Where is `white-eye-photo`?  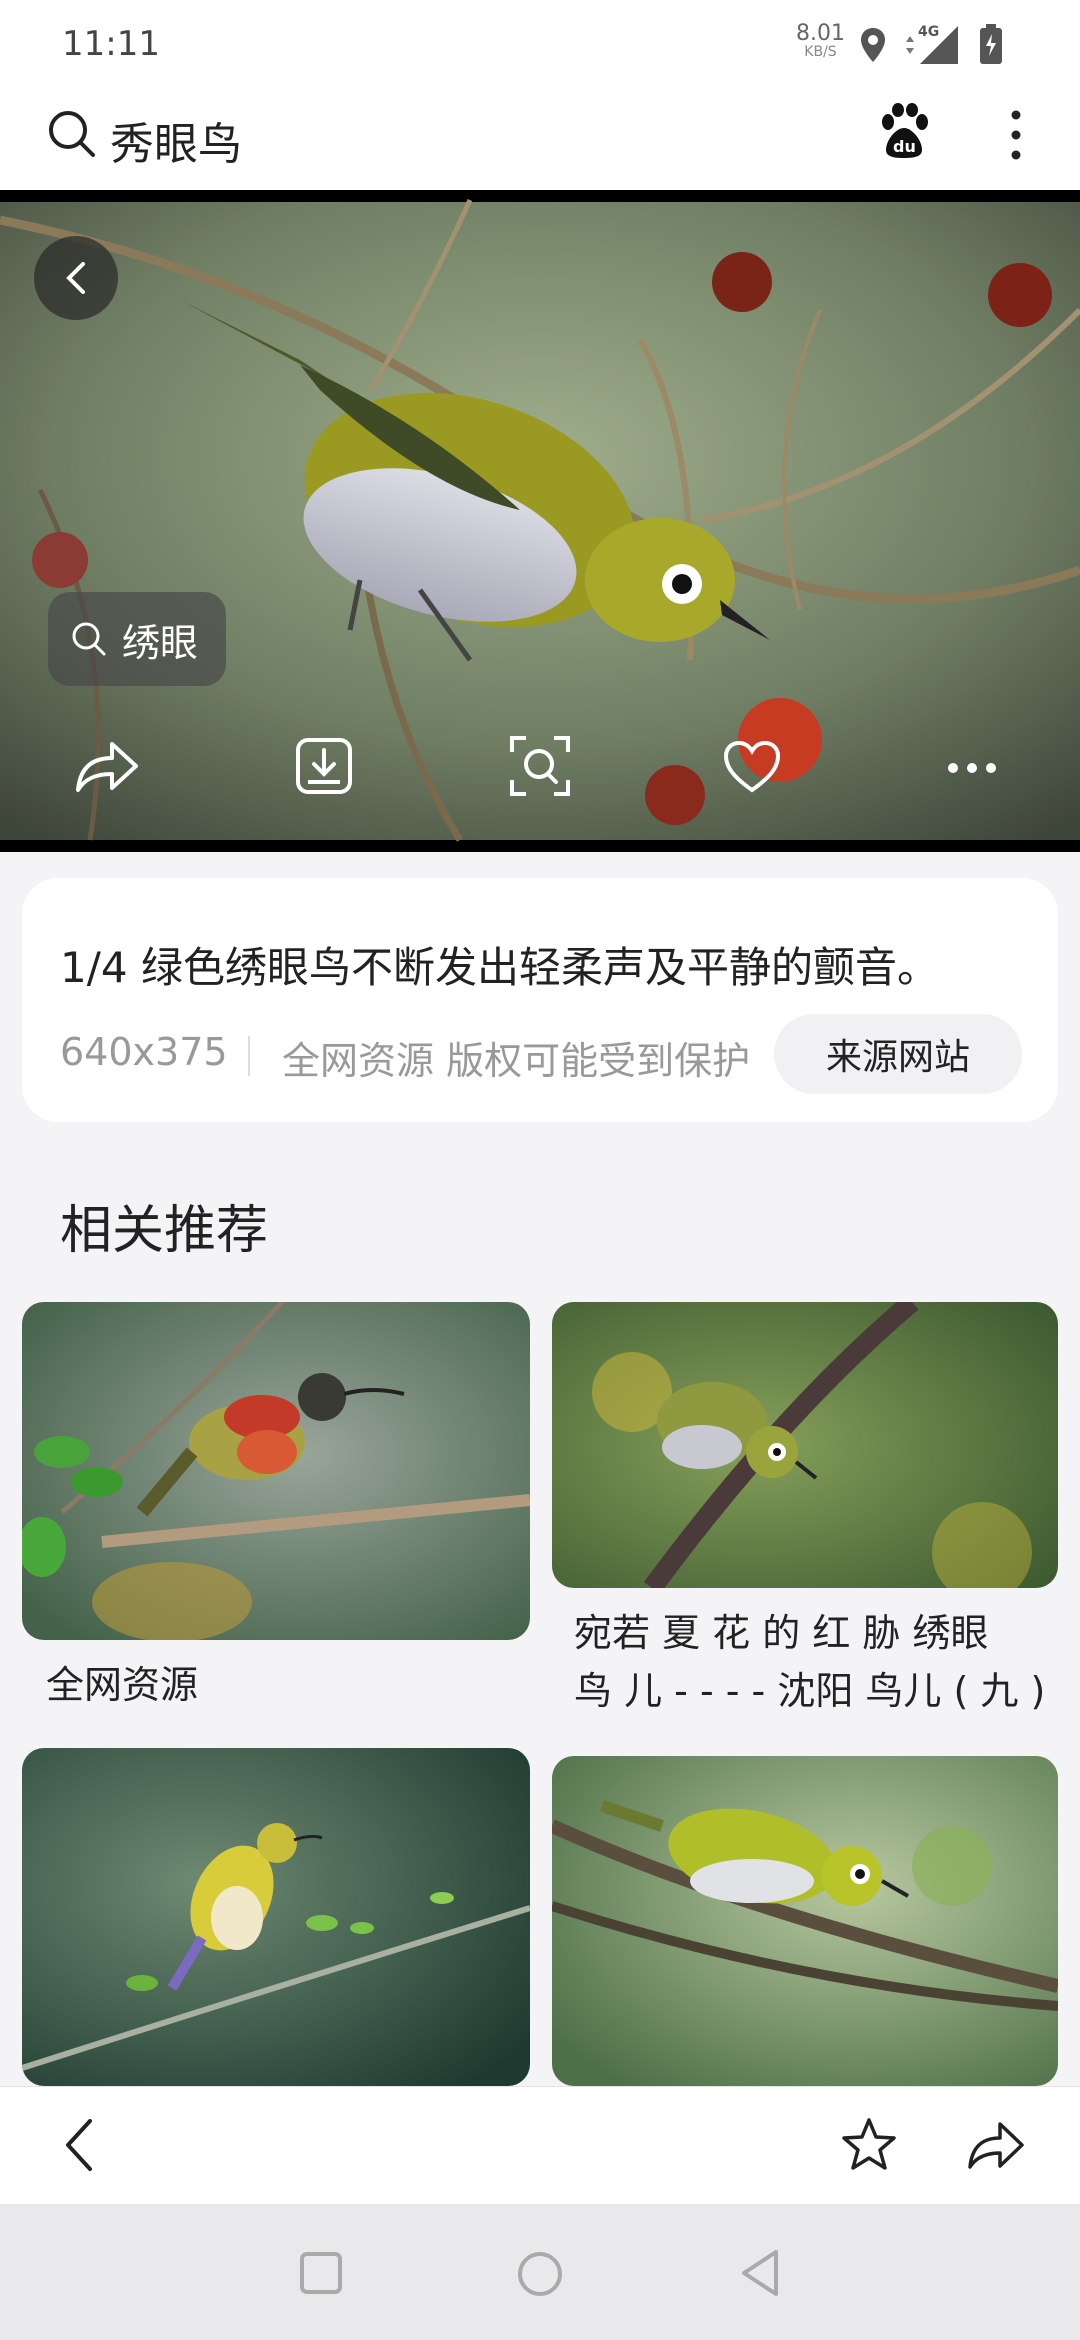
white-eye-photo is located at coordinates (805, 1445).